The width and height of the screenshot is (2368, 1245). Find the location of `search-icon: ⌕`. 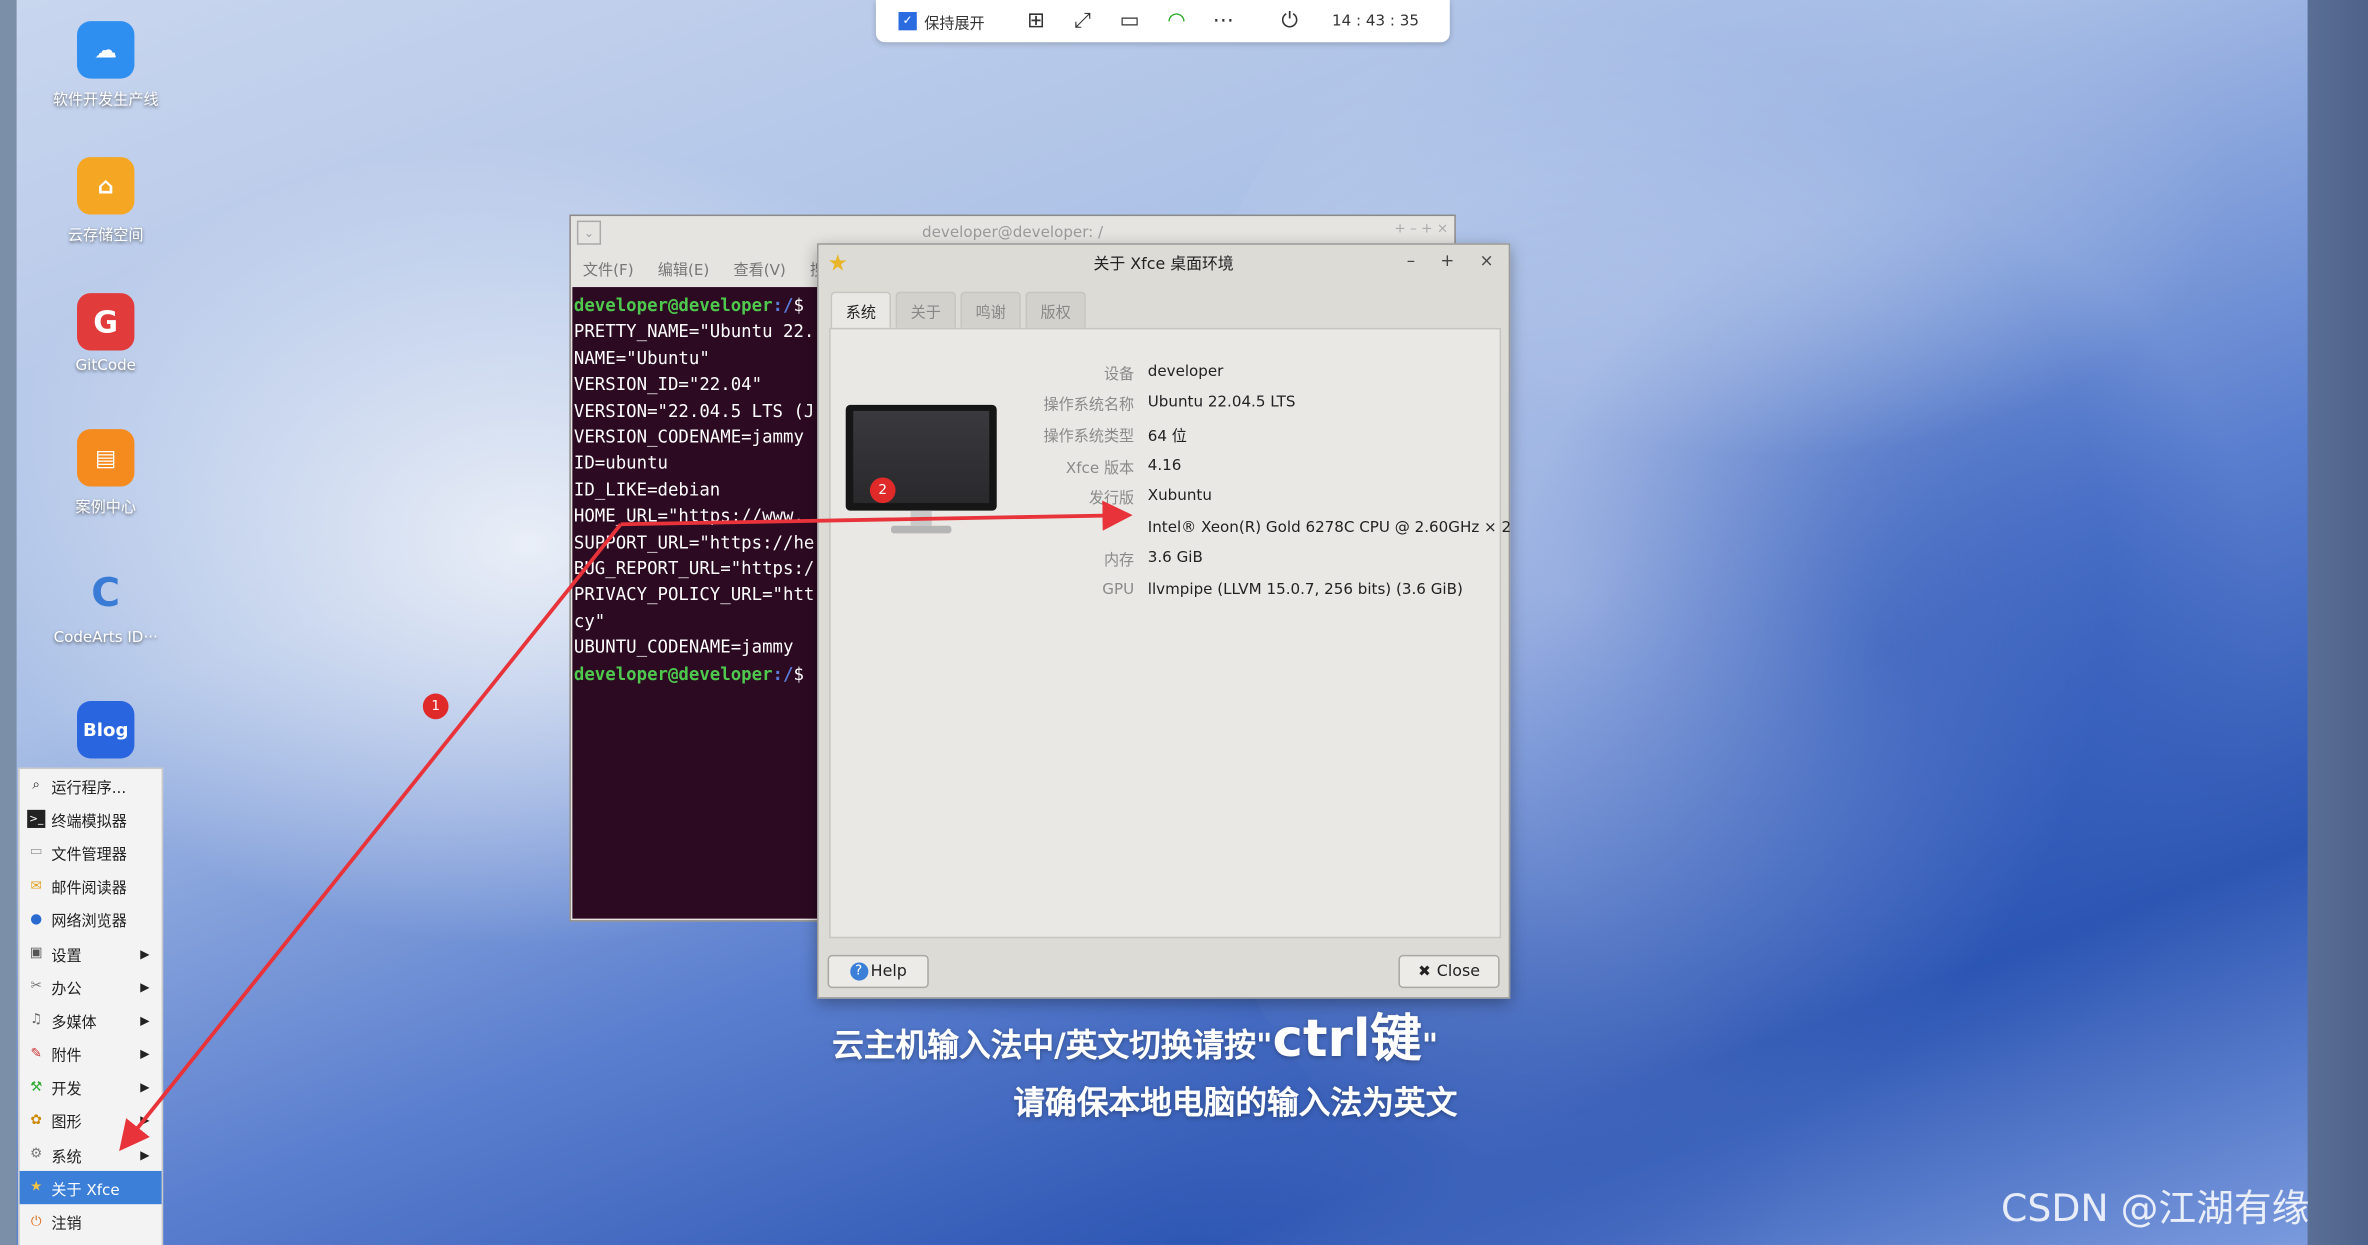

search-icon: ⌕ is located at coordinates (36, 786).